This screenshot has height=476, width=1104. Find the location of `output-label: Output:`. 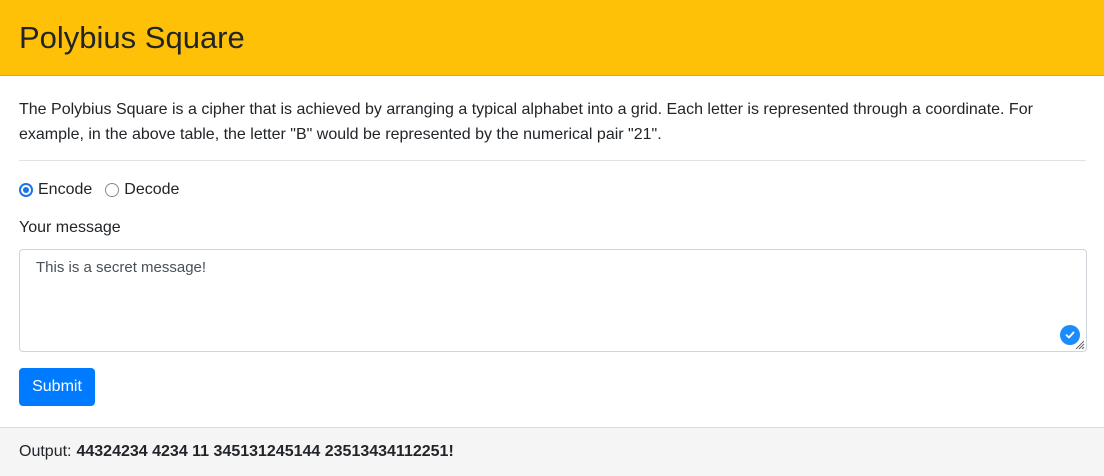

output-label: Output: is located at coordinates (45, 451).